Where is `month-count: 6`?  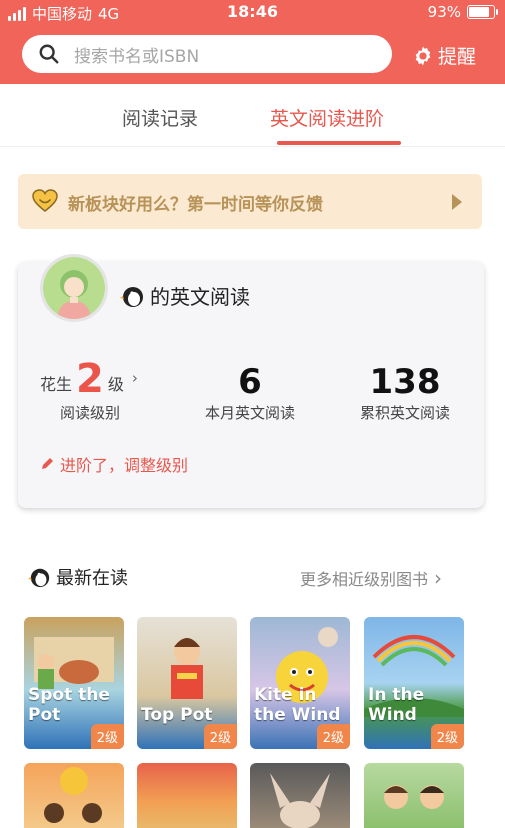 month-count: 6 is located at coordinates (250, 382).